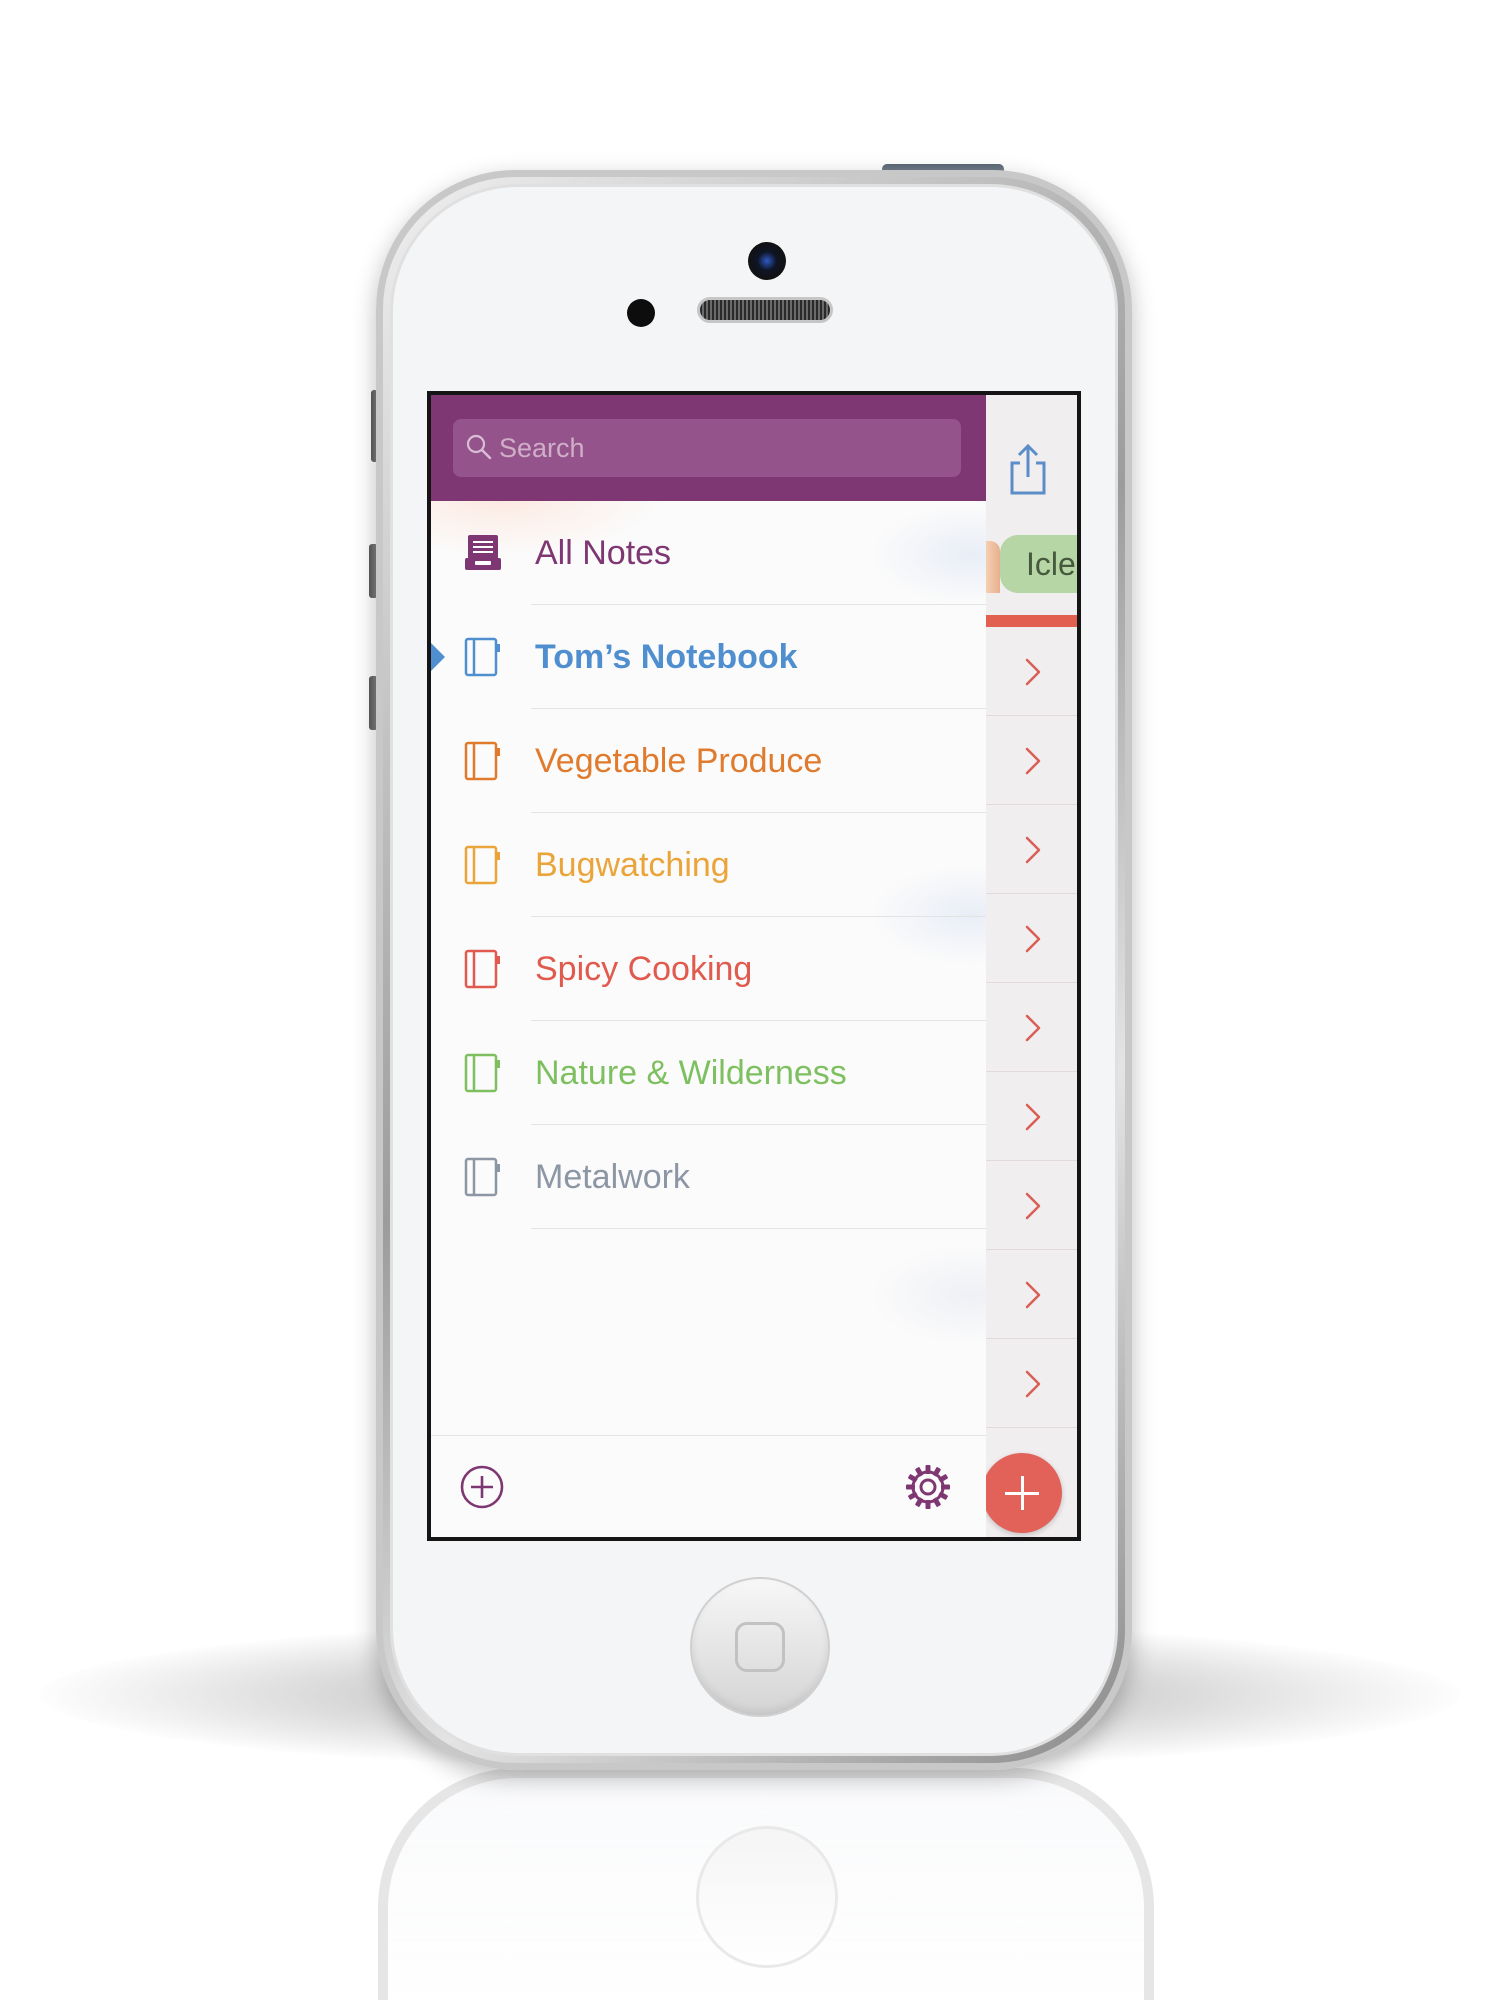 This screenshot has width=1500, height=2000. Describe the element at coordinates (708, 1486) in the screenshot. I see `sidebar-toolbar` at that location.